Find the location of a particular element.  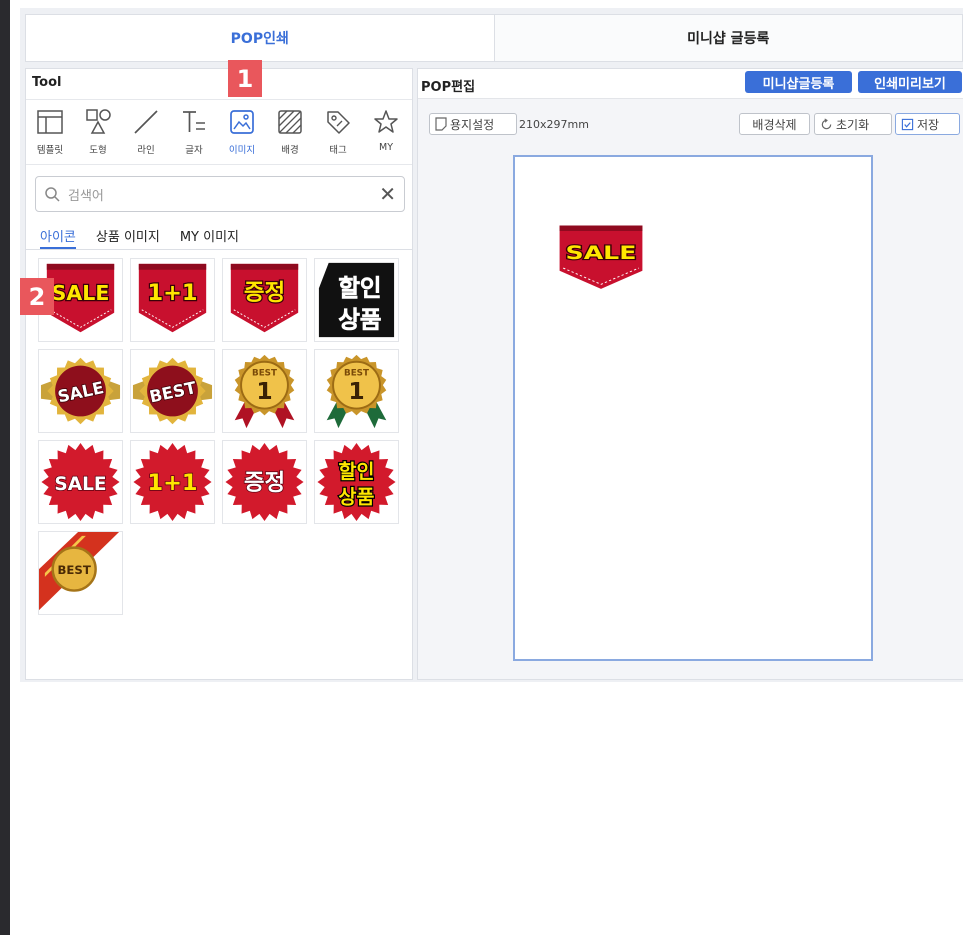

tool-template: 템플릿 is located at coordinates (50, 132).